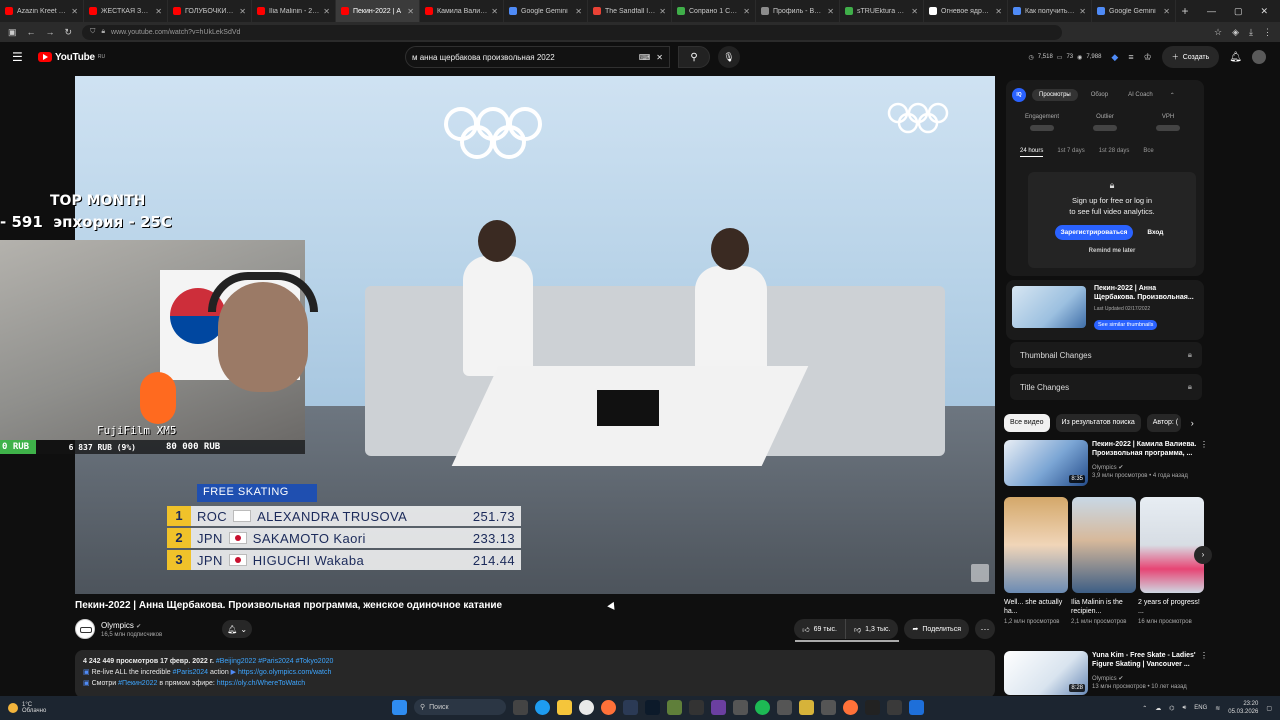  I want to click on browser-tab: Камила Валиева. К✕, so click(462, 11).